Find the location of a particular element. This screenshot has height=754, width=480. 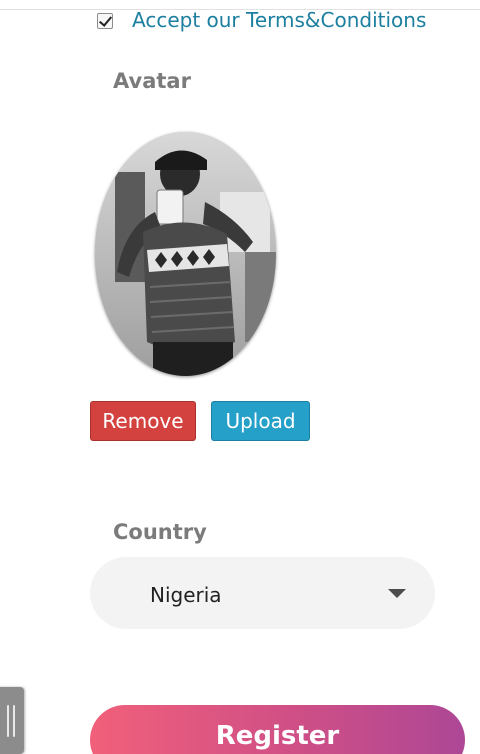

side-drawer-handle is located at coordinates (12, 720).